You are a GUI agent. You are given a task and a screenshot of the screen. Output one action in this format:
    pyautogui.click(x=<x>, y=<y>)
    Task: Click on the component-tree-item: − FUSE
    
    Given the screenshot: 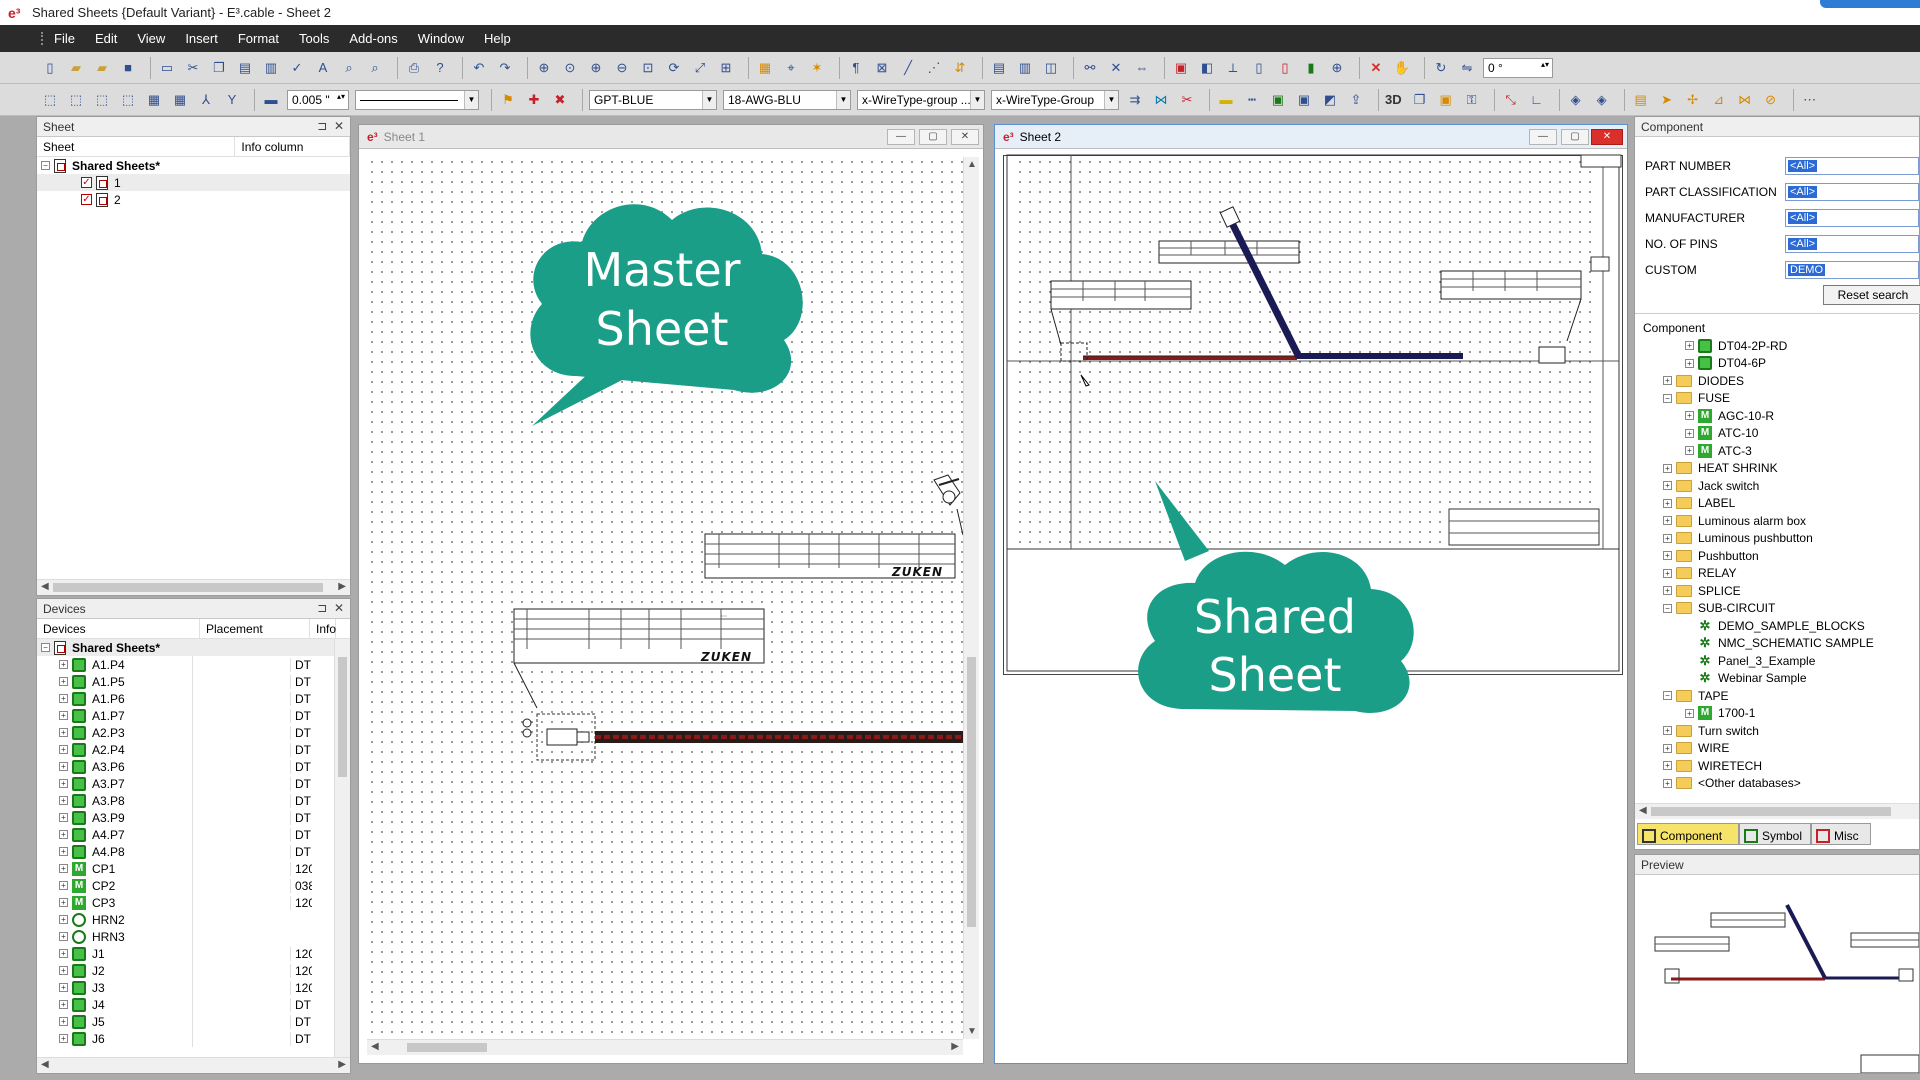 What is the action you would take?
    pyautogui.click(x=1777, y=399)
    